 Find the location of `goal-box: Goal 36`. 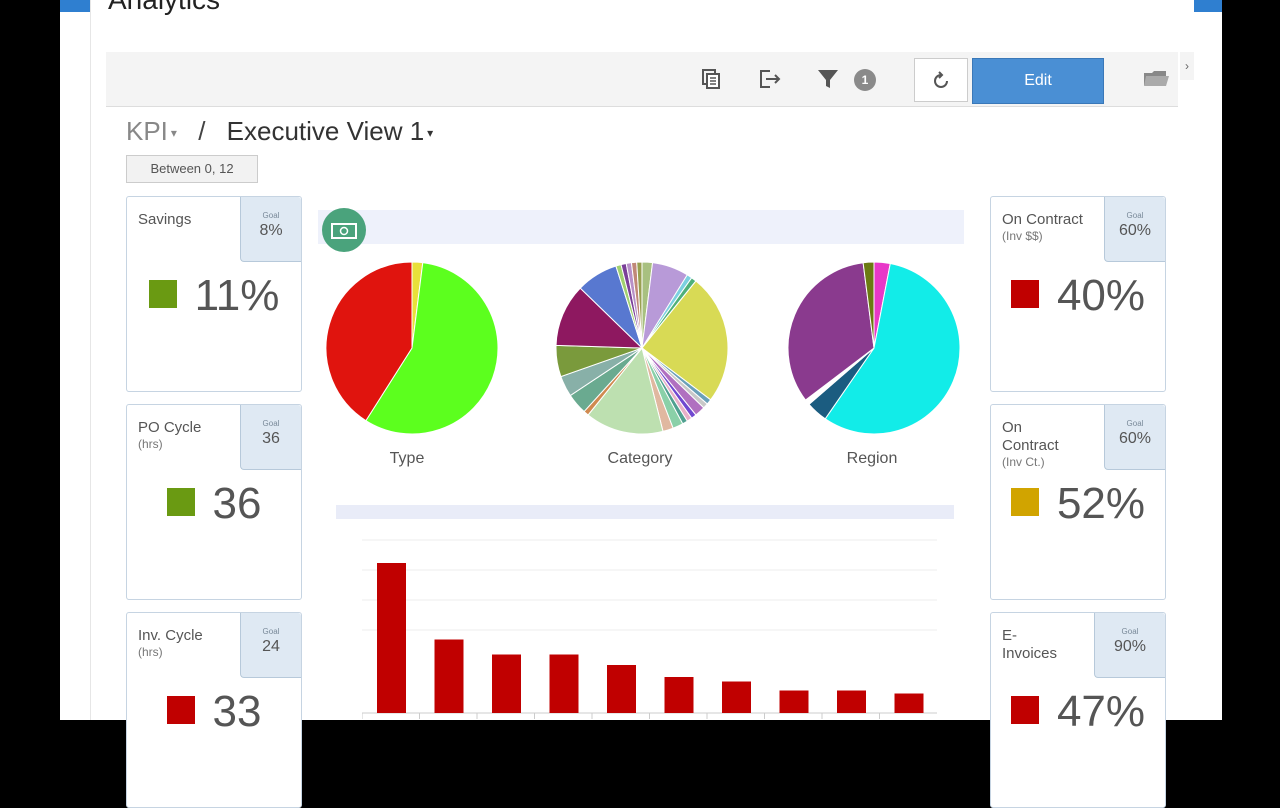

goal-box: Goal 36 is located at coordinates (270, 437).